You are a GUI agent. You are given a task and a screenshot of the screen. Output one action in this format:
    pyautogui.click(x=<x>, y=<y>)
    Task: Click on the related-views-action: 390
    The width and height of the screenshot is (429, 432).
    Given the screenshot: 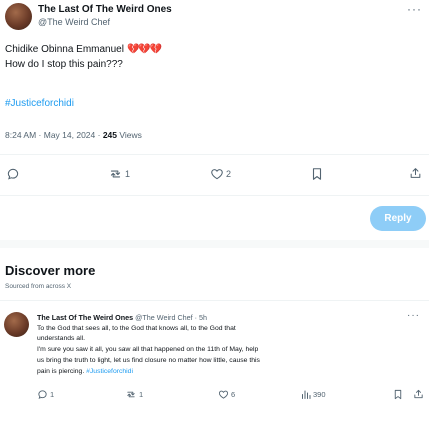 What is the action you would take?
    pyautogui.click(x=313, y=394)
    